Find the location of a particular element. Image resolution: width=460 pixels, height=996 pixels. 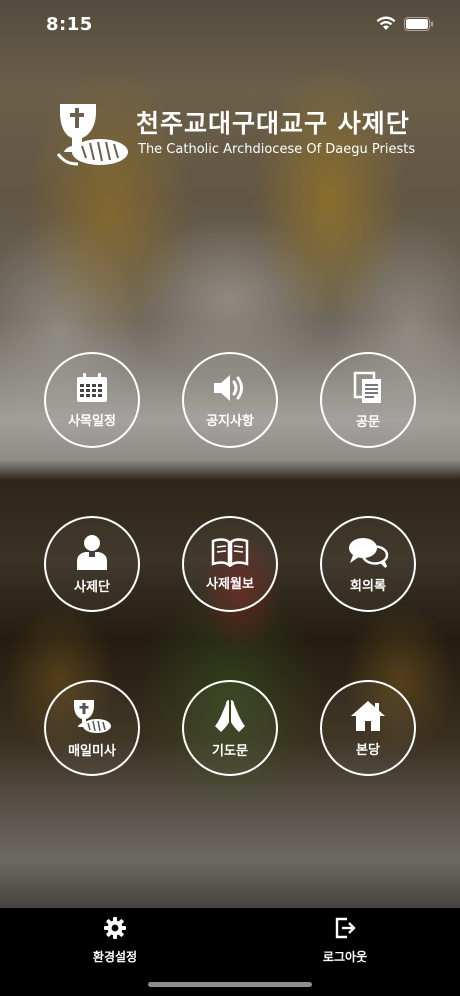

menu-daily-mass-label: 매일미사 is located at coordinates (92, 751).